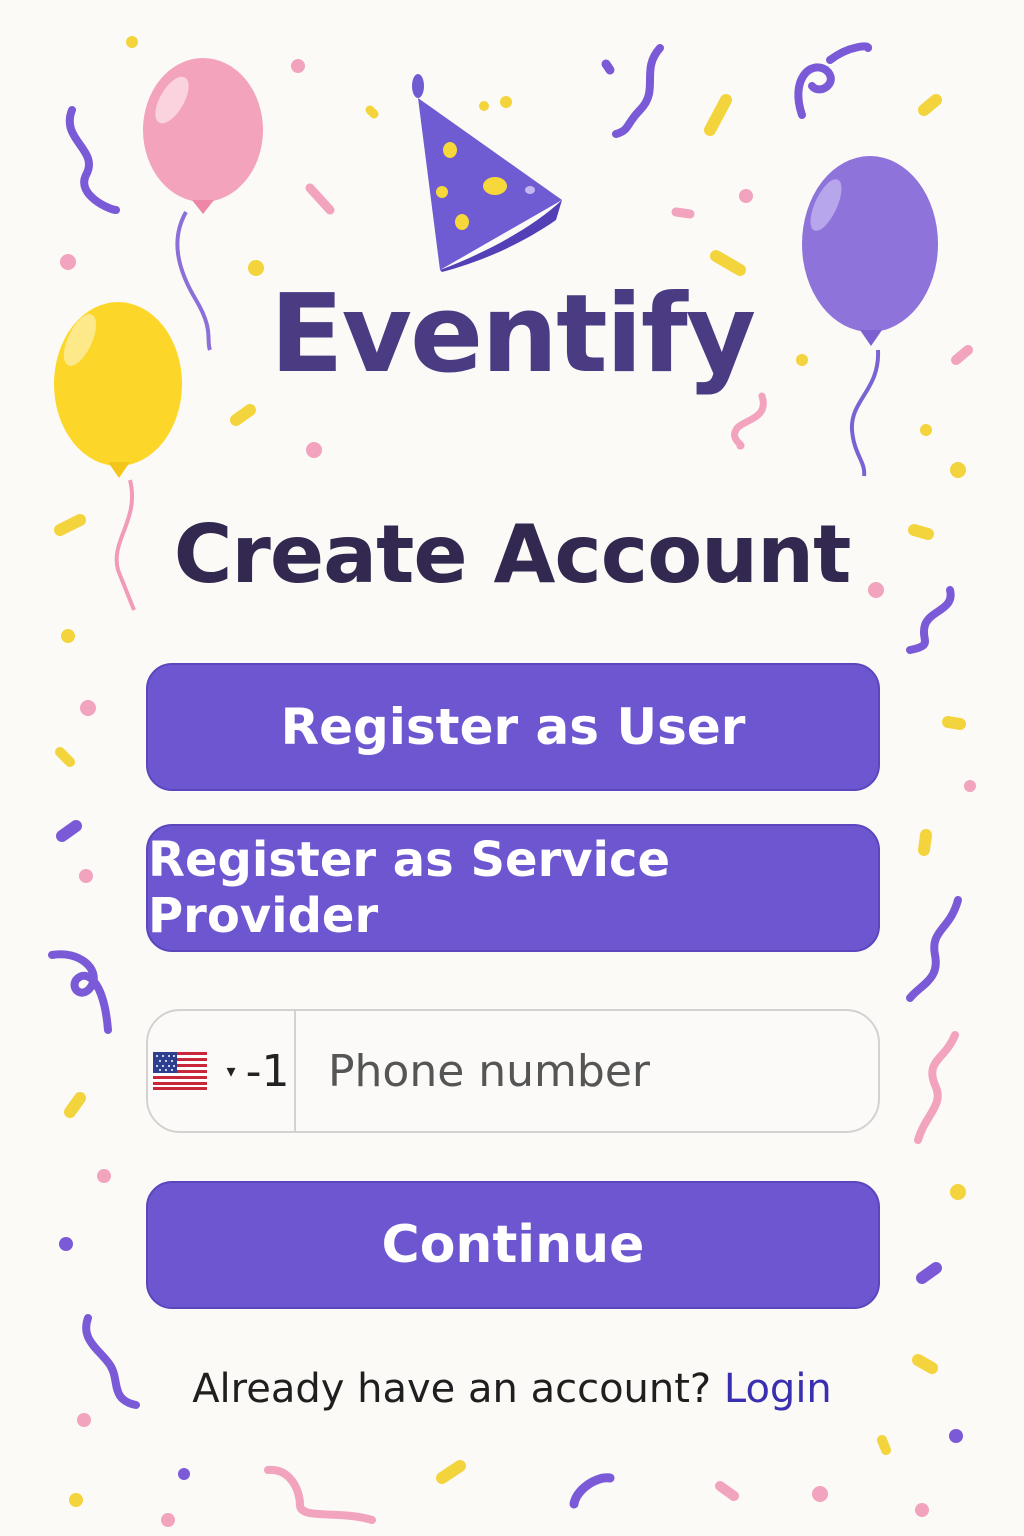 The height and width of the screenshot is (1536, 1024). Describe the element at coordinates (267, 1071) in the screenshot. I see `dial-code: -1` at that location.